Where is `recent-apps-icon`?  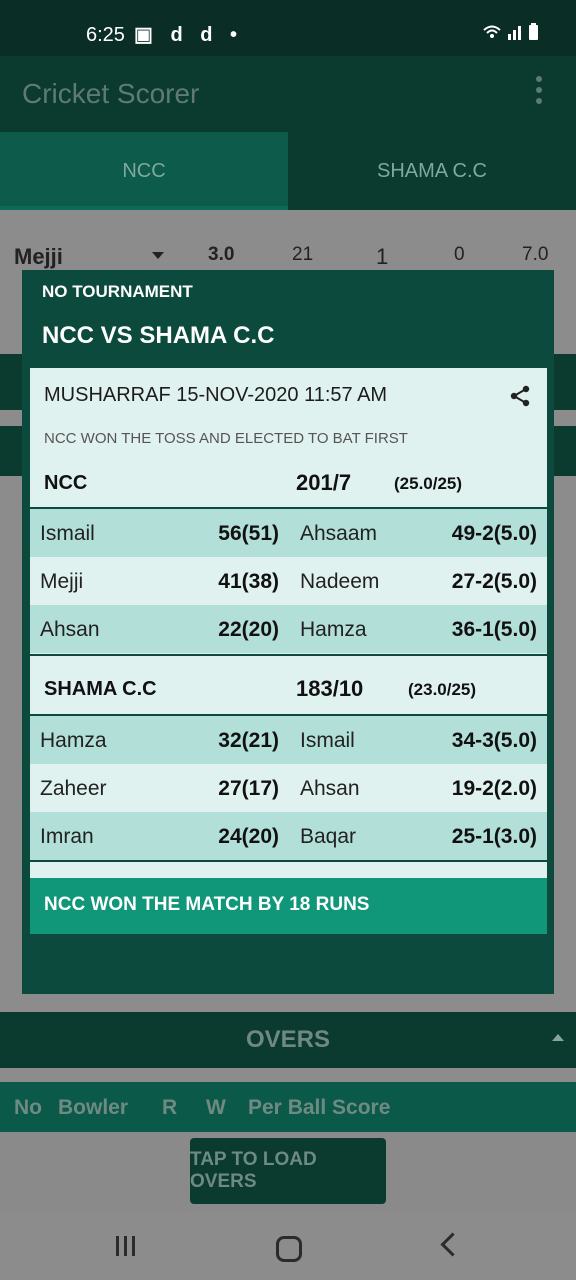
recent-apps-icon is located at coordinates (128, 1246).